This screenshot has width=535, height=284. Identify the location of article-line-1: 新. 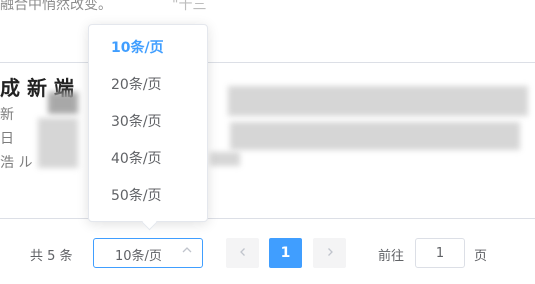
(7, 115).